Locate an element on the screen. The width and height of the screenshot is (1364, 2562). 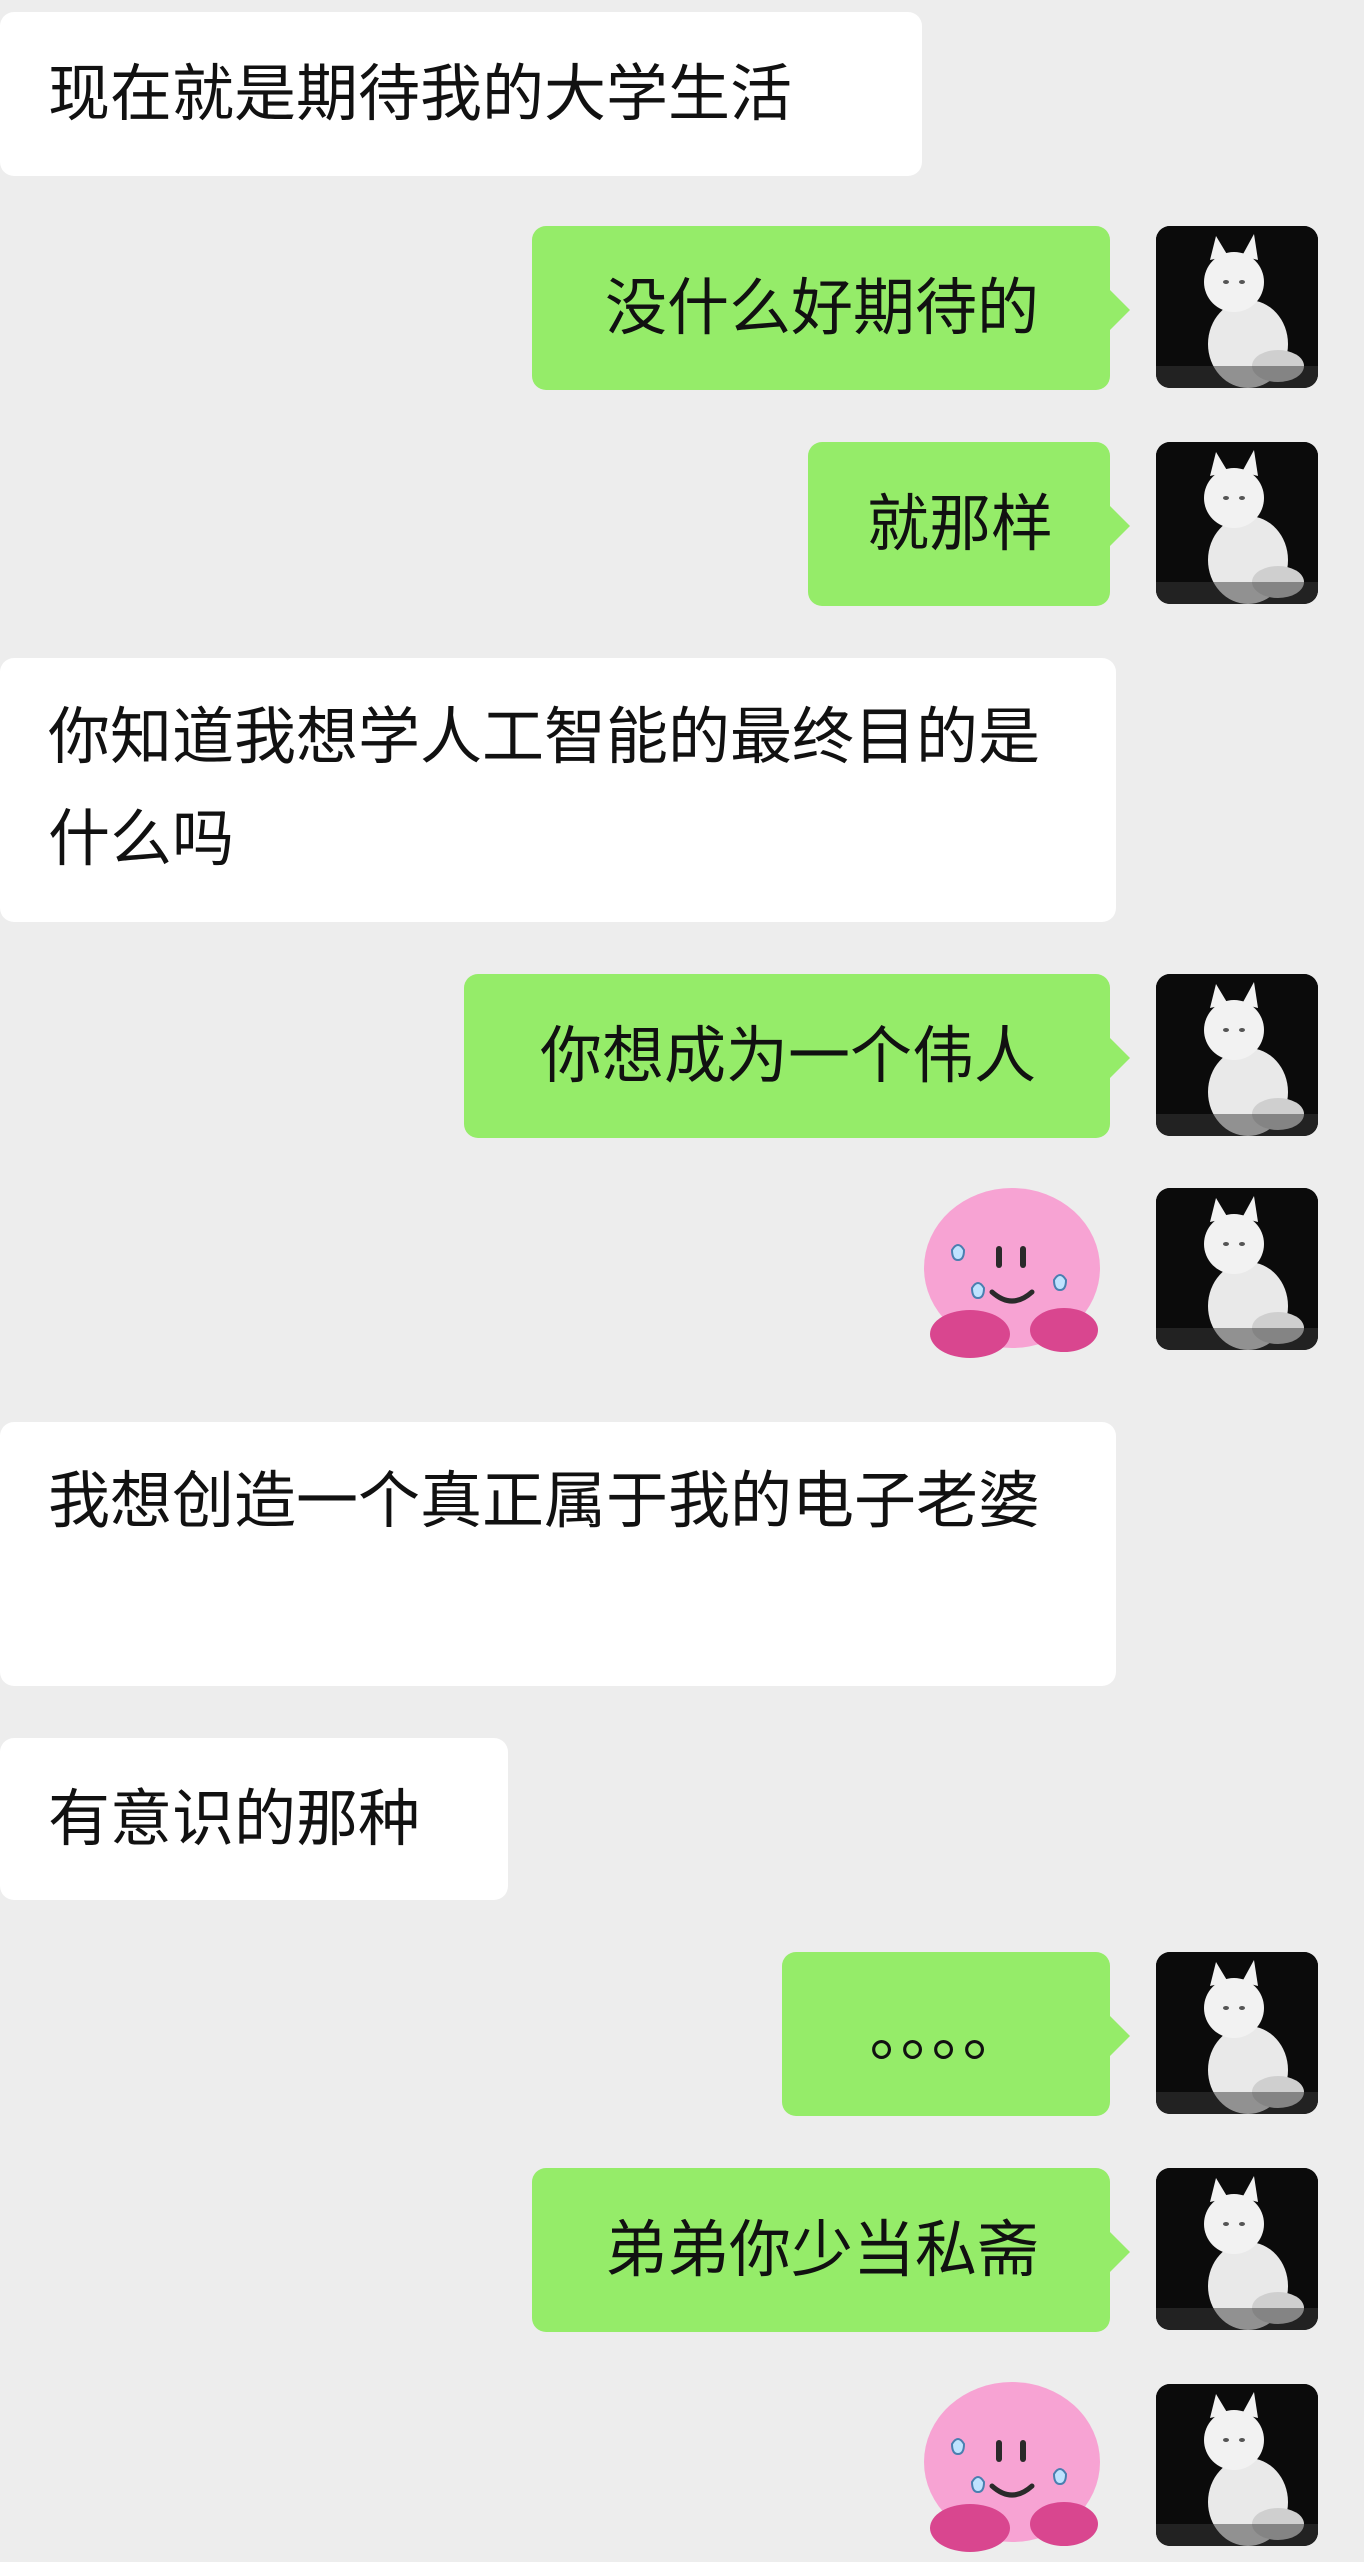
incoming-message-bubble: 有意识的那种 is located at coordinates (254, 1819).